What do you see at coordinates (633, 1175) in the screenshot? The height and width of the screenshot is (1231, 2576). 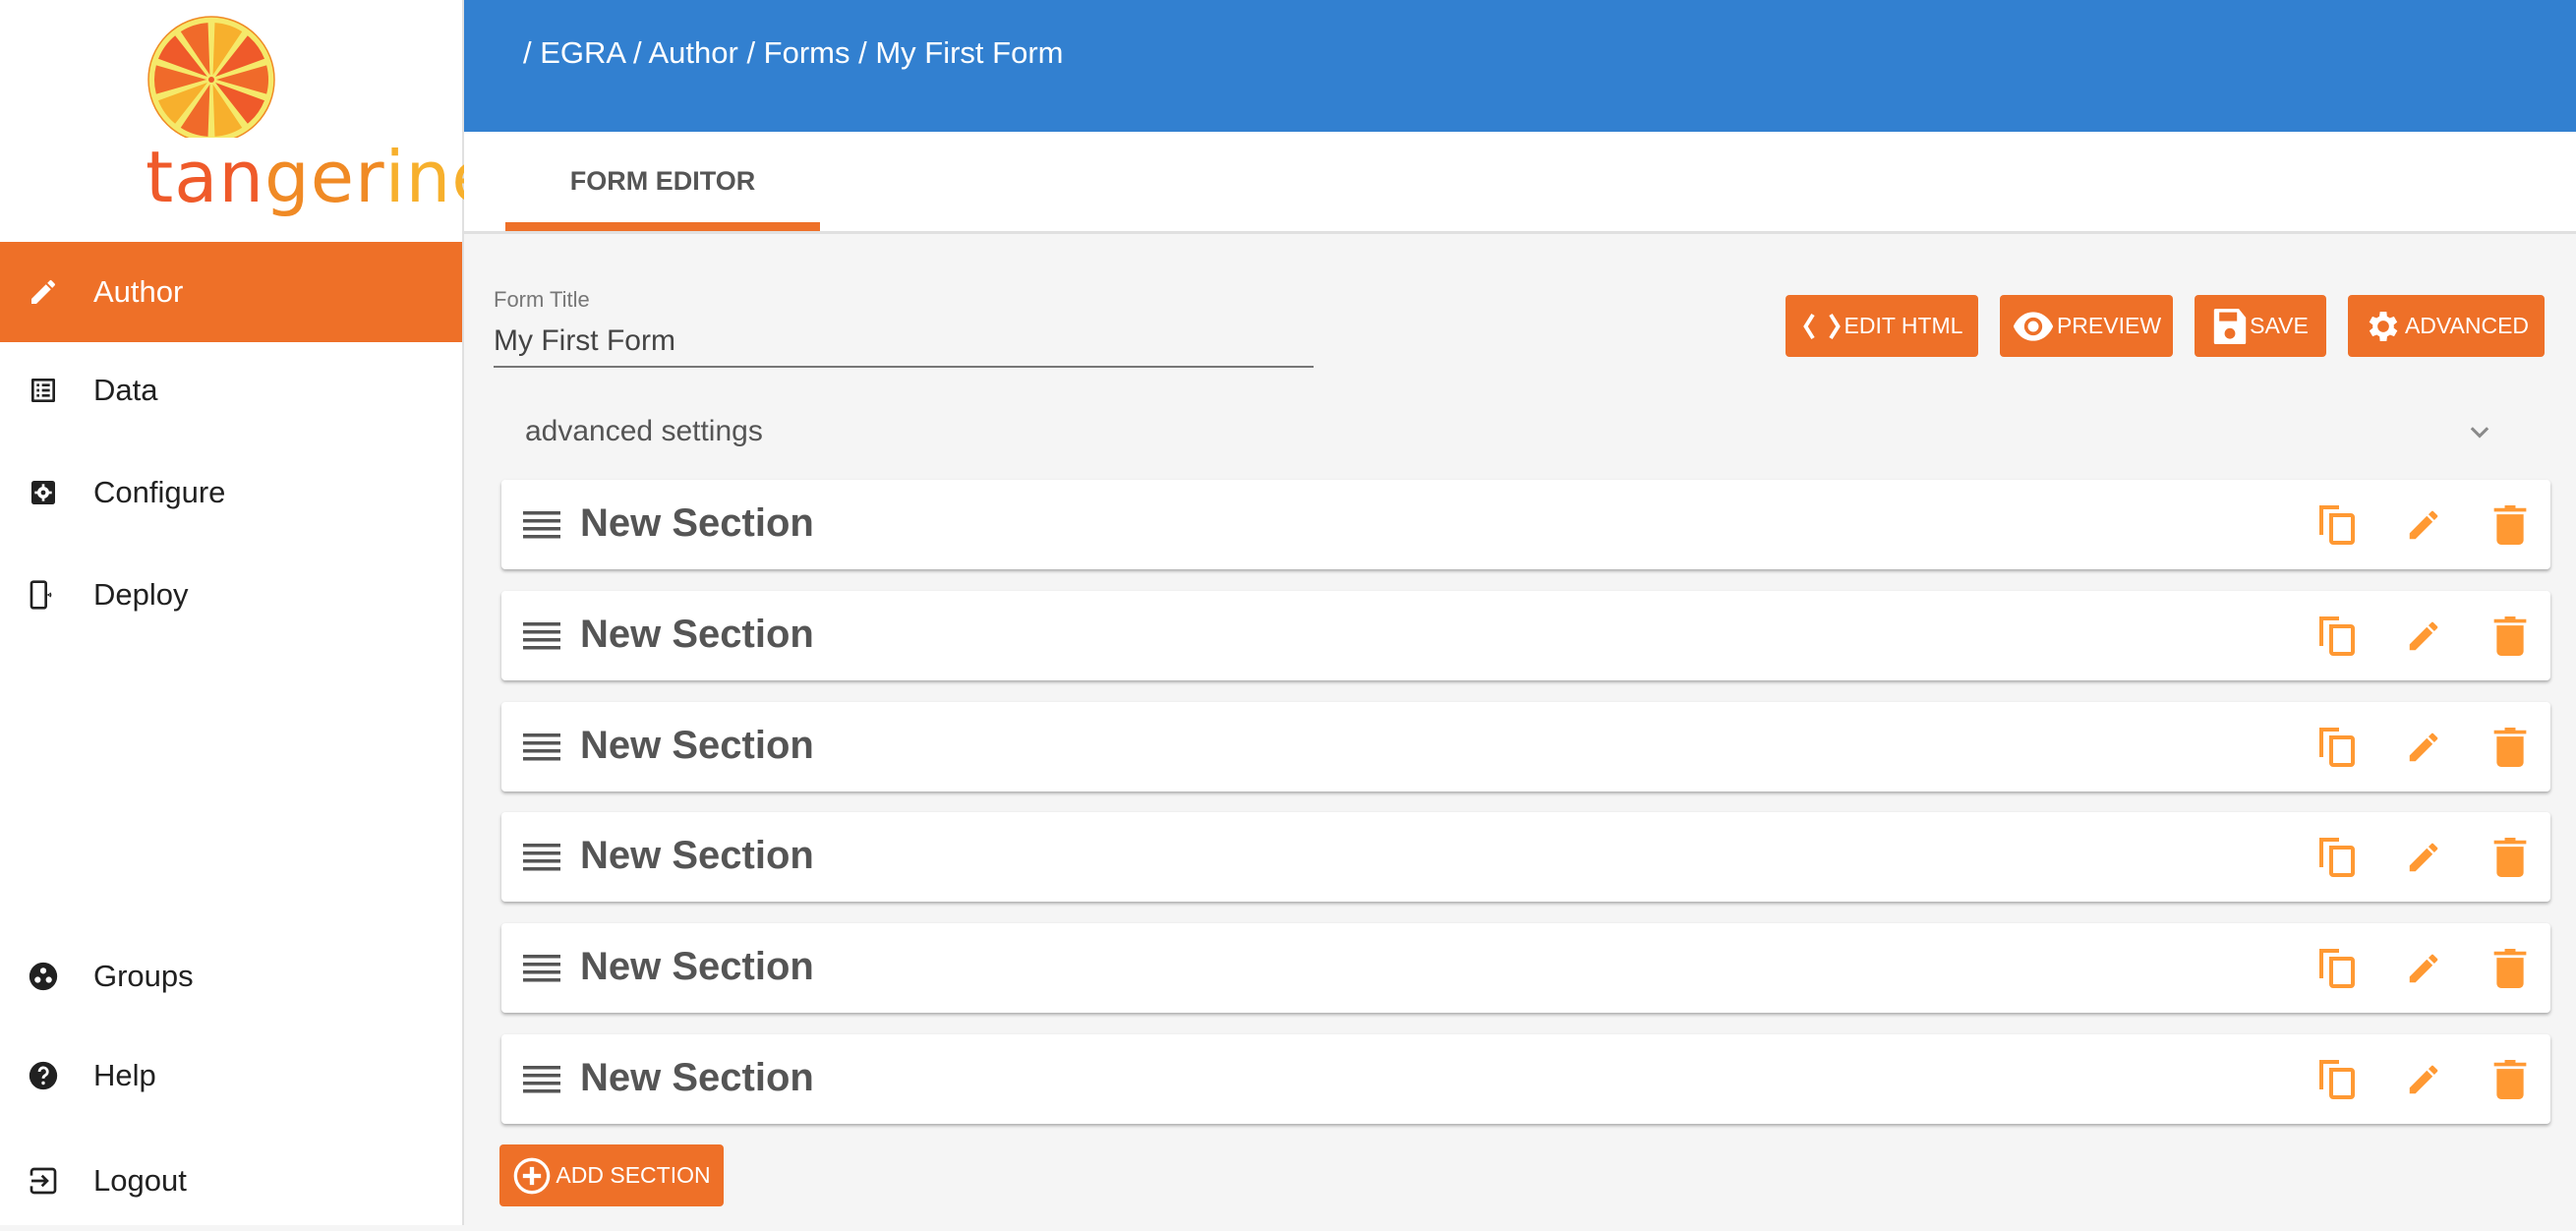 I see `add-section-label: ADD SECTION` at bounding box center [633, 1175].